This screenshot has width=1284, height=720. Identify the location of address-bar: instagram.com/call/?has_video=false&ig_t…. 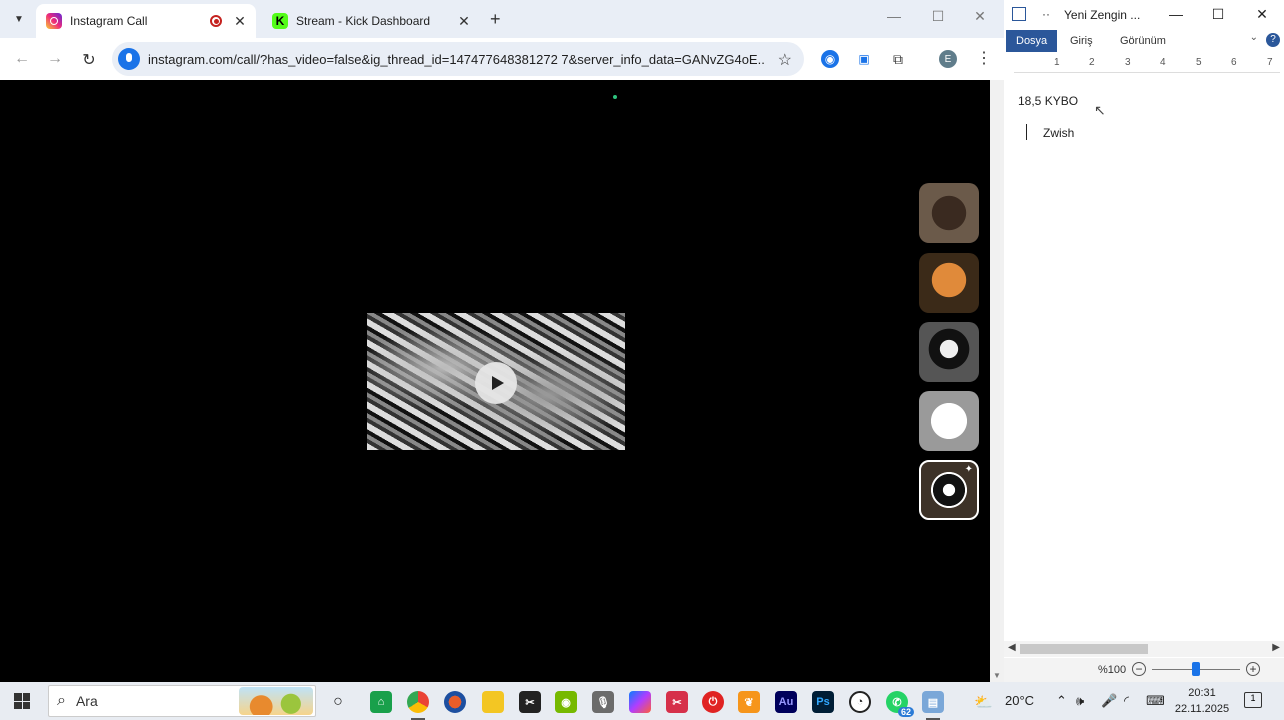
(458, 59).